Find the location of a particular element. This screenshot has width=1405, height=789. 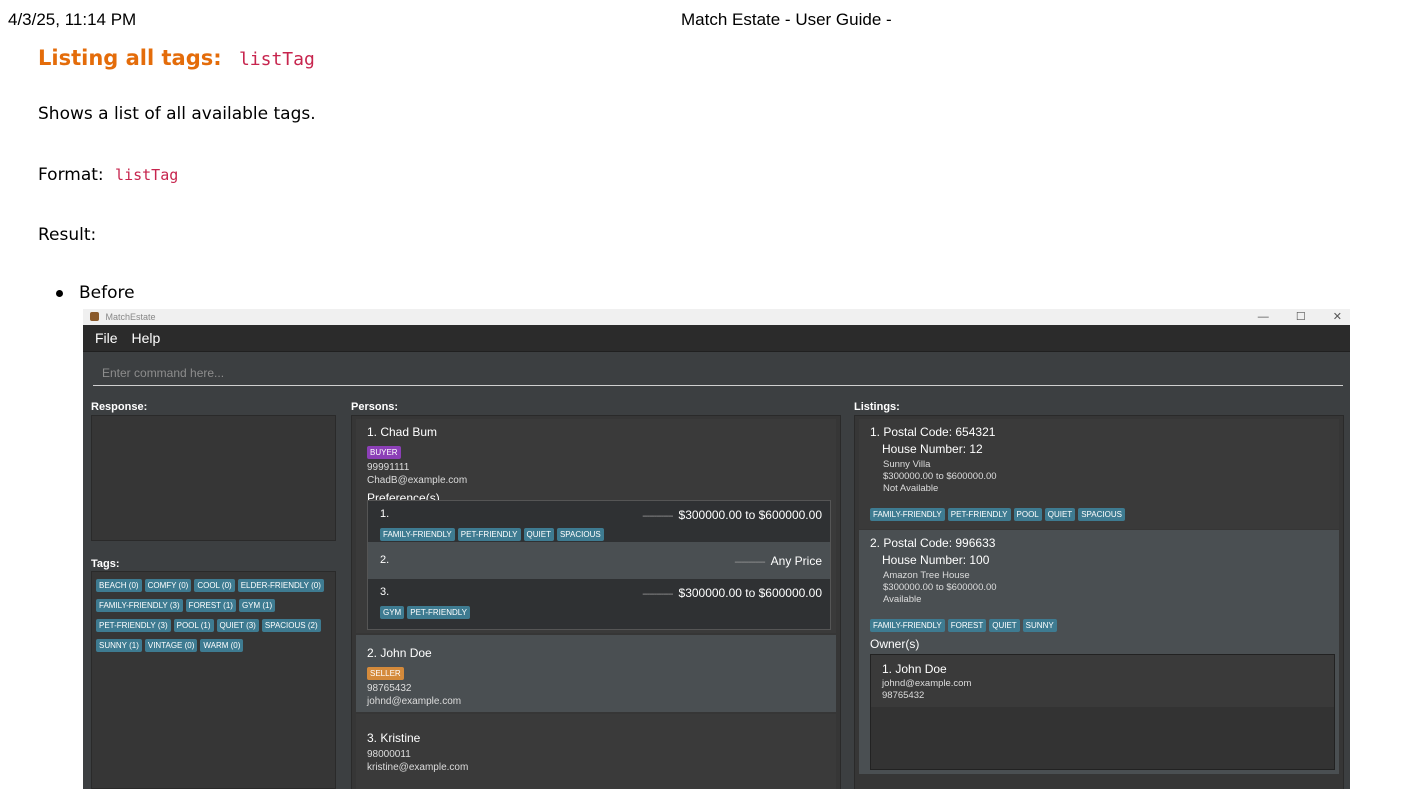

section-heading: Listing all tags: listTag is located at coordinates (708, 59).